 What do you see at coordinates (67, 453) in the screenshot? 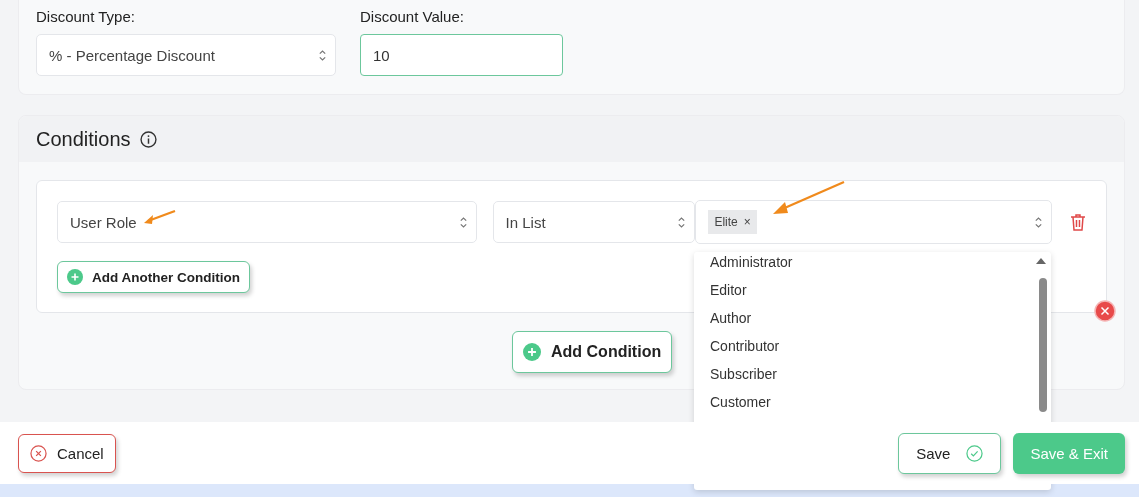
I see `cancel-button: Cancel` at bounding box center [67, 453].